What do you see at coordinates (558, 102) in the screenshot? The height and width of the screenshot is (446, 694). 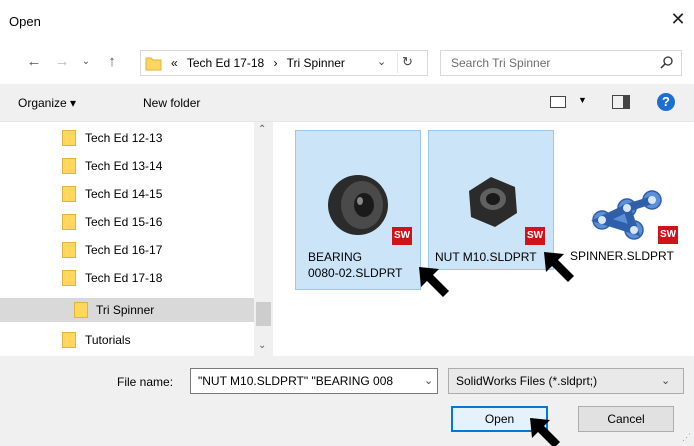 I see `change-view-icon` at bounding box center [558, 102].